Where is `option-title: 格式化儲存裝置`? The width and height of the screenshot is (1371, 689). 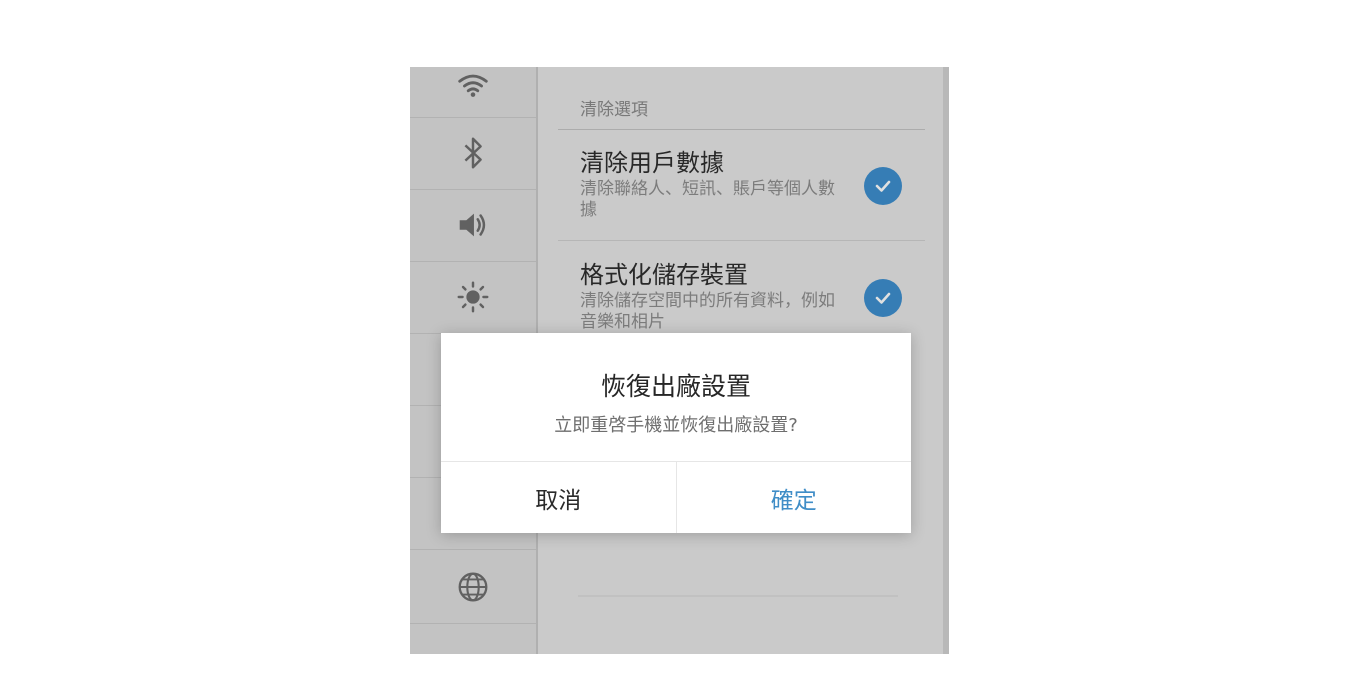
option-title: 格式化儲存裝置 is located at coordinates (664, 275).